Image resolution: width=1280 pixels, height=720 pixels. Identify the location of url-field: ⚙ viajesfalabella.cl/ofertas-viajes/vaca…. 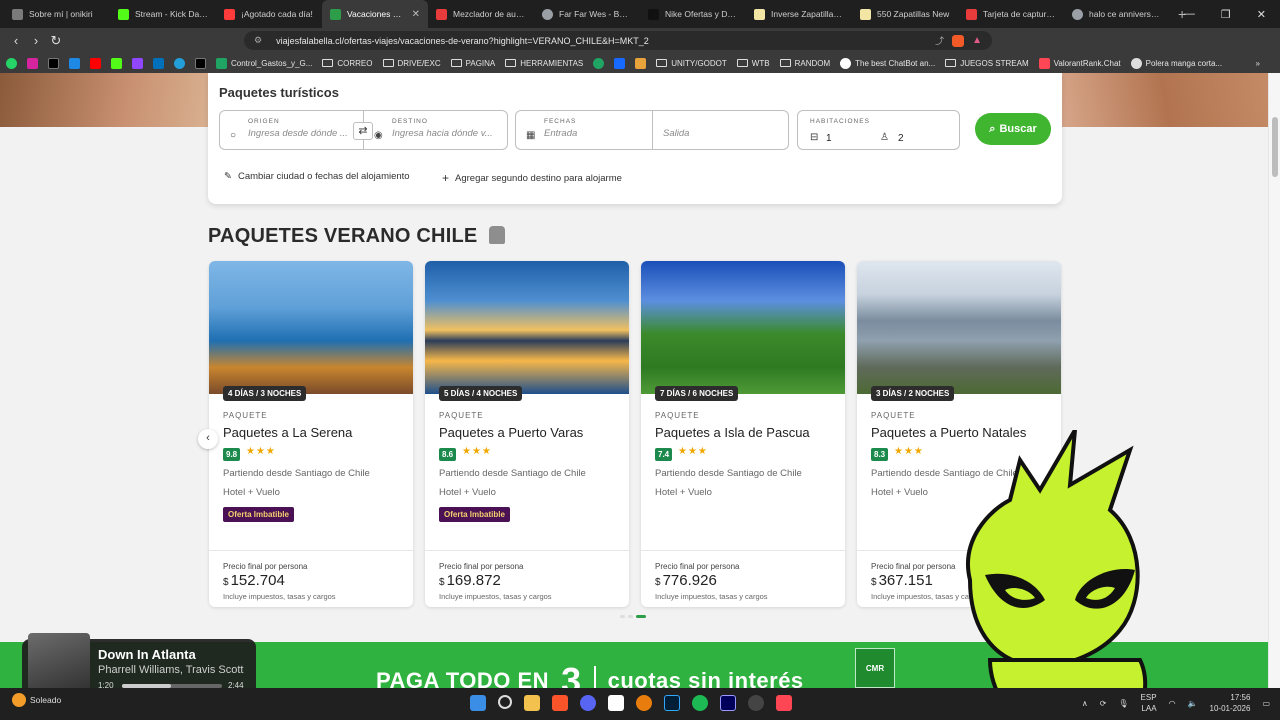
(618, 40).